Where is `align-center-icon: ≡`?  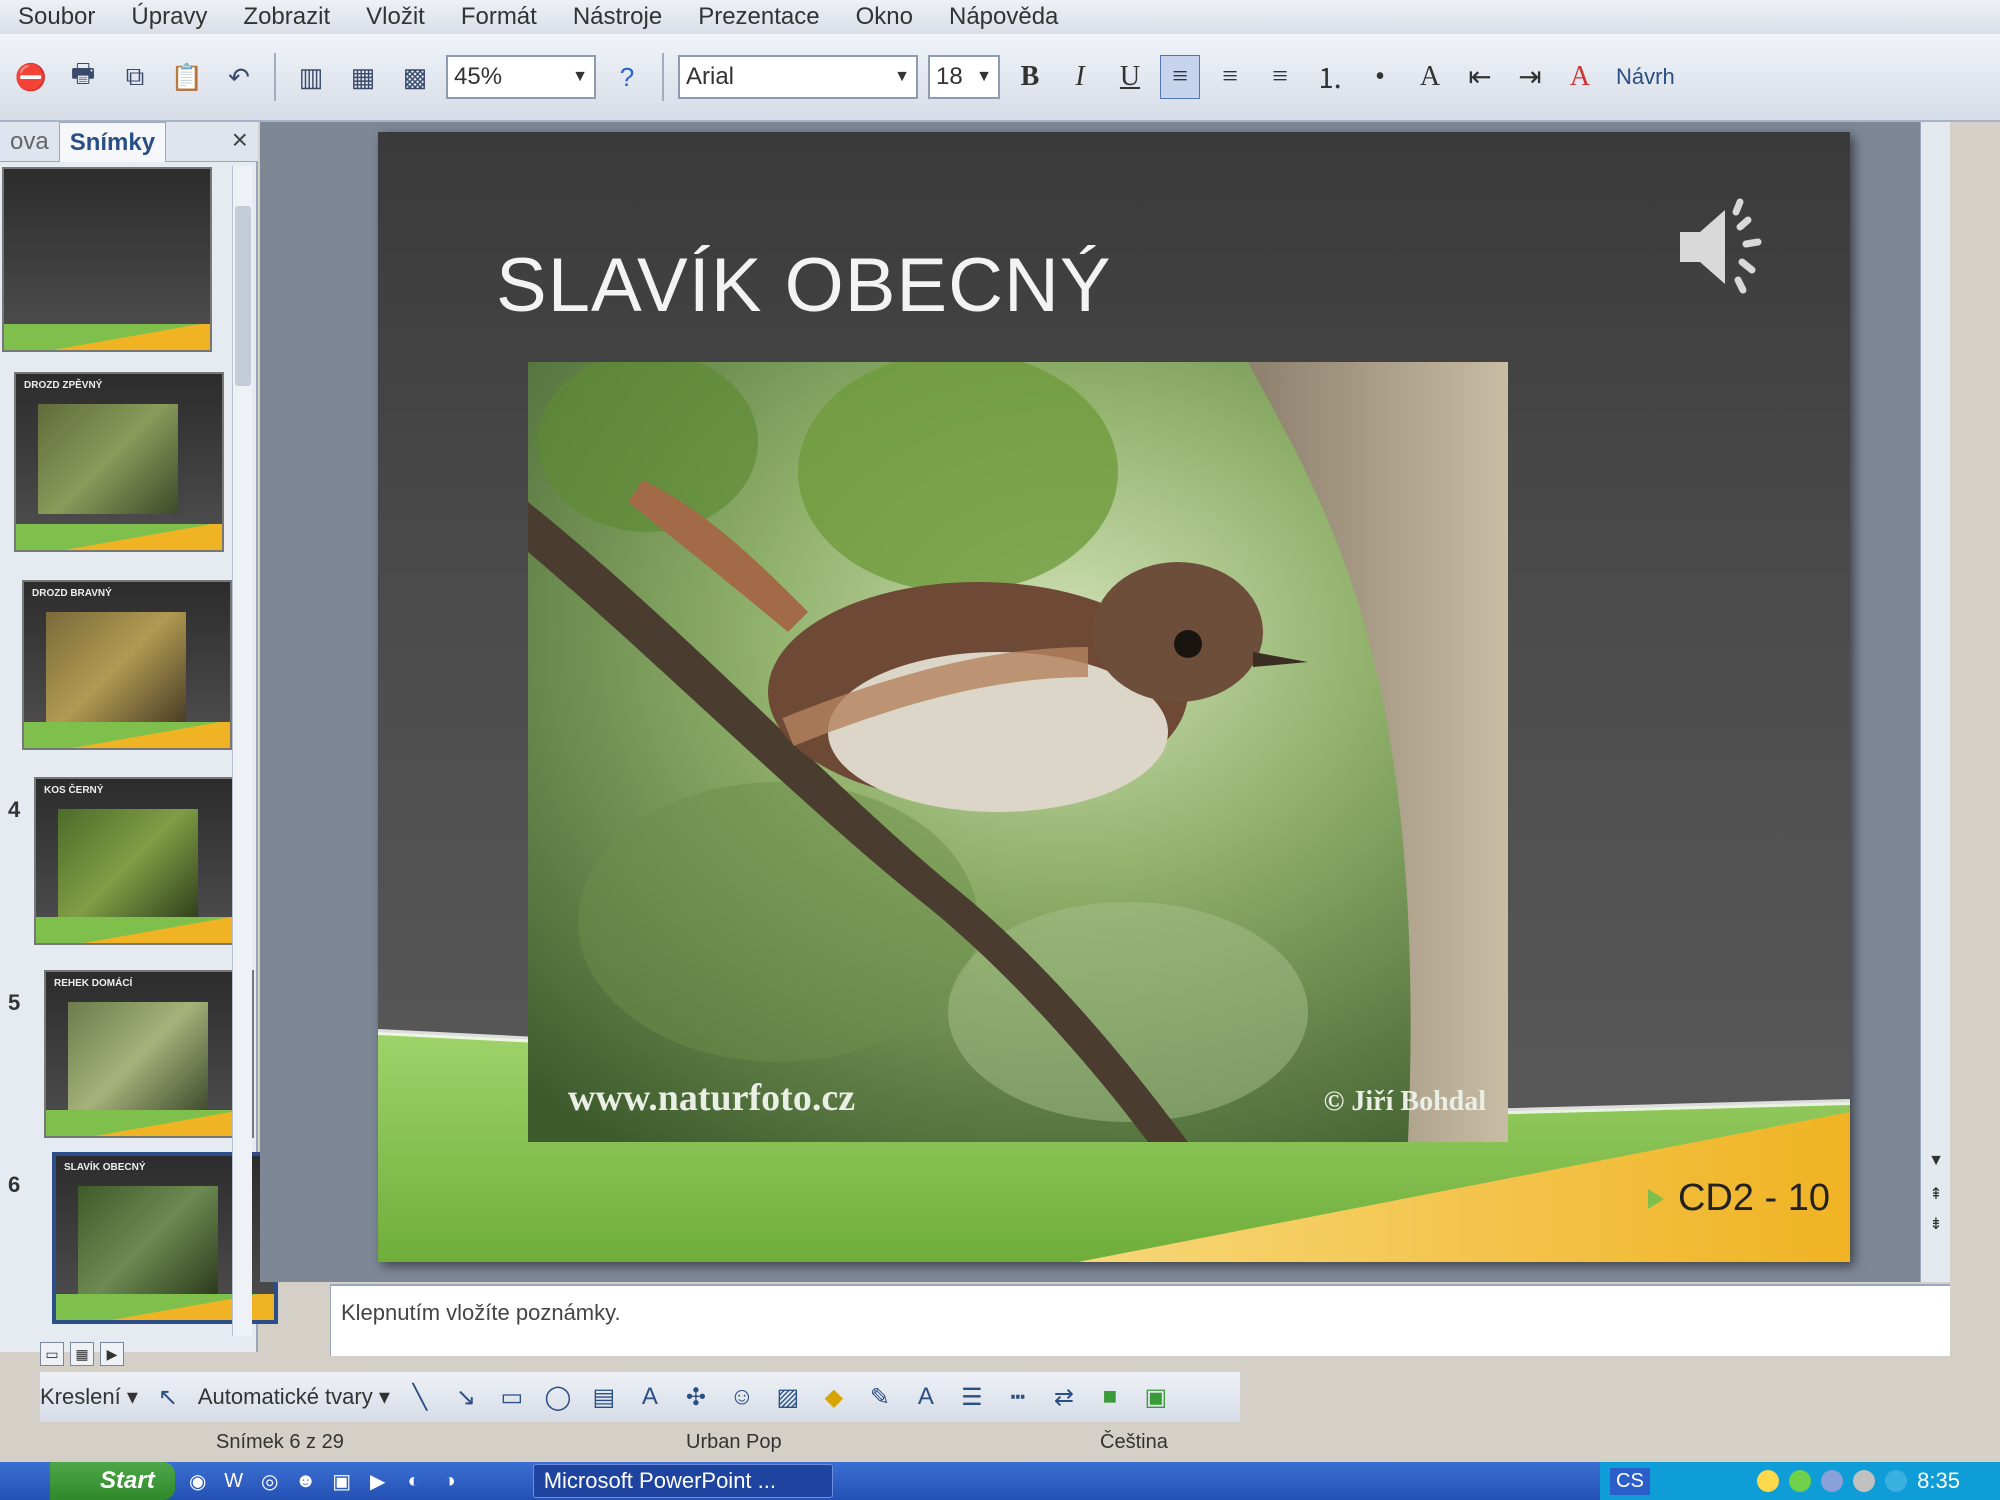
align-center-icon: ≡ is located at coordinates (1230, 77).